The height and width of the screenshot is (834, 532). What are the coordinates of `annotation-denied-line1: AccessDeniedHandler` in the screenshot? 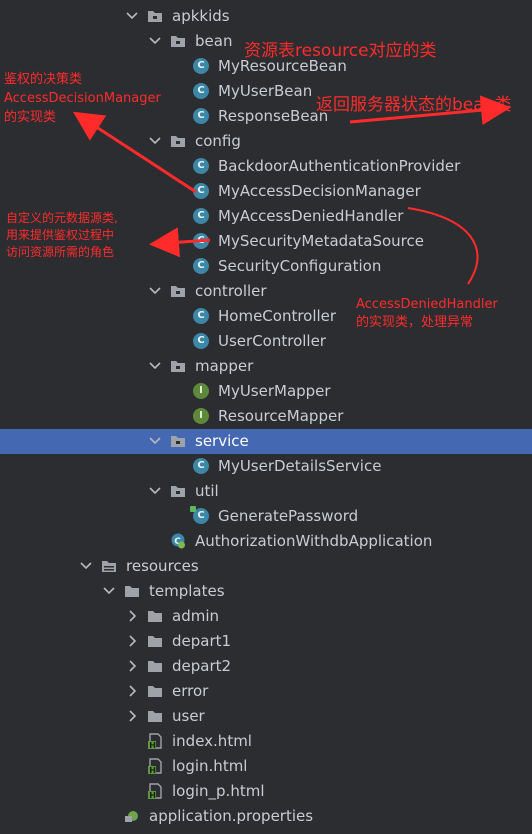 It's located at (427, 304).